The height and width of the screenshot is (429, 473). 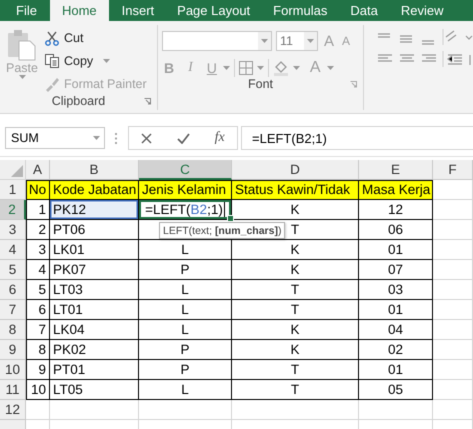 I want to click on cut-button: Cut, so click(x=95, y=37).